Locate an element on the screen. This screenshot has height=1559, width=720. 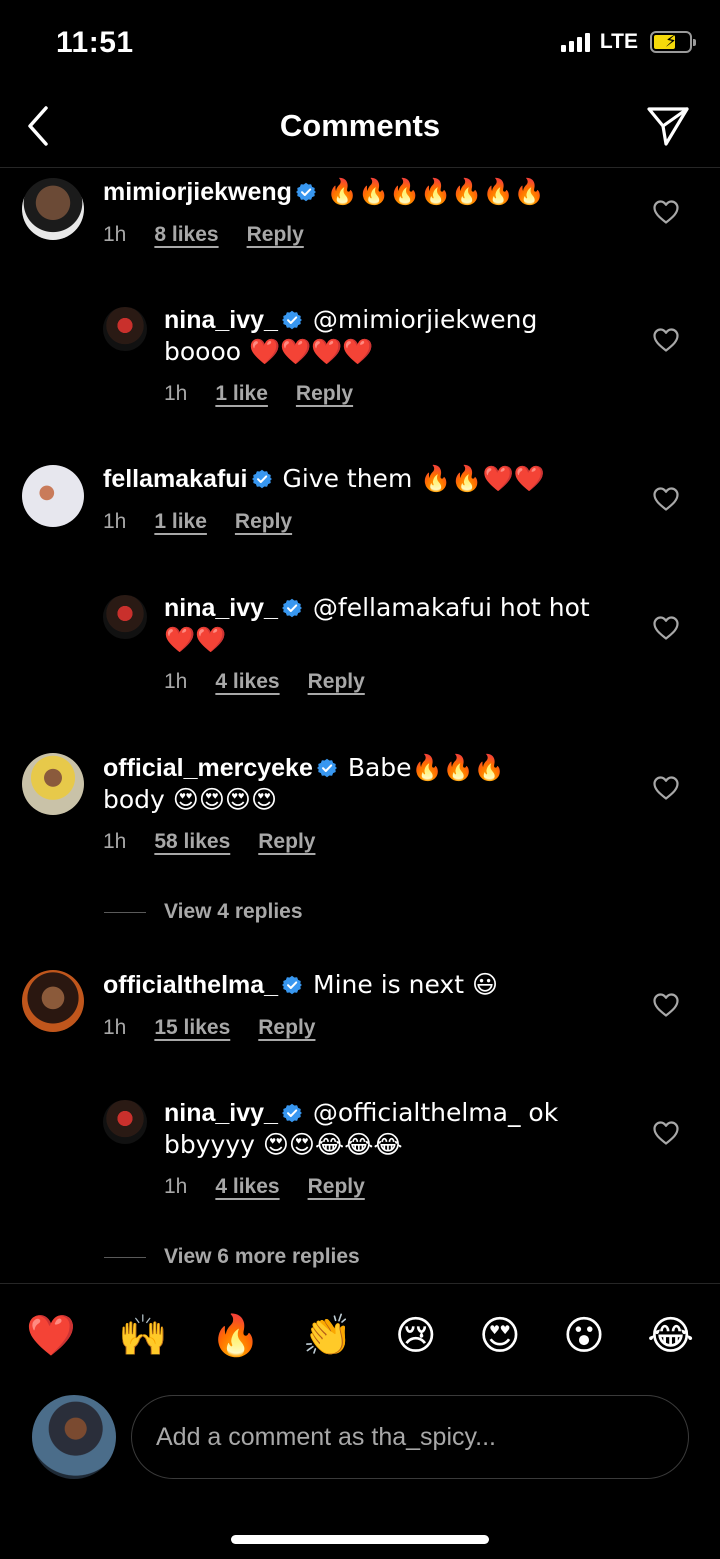
network-label: LTE is located at coordinates (618, 41).